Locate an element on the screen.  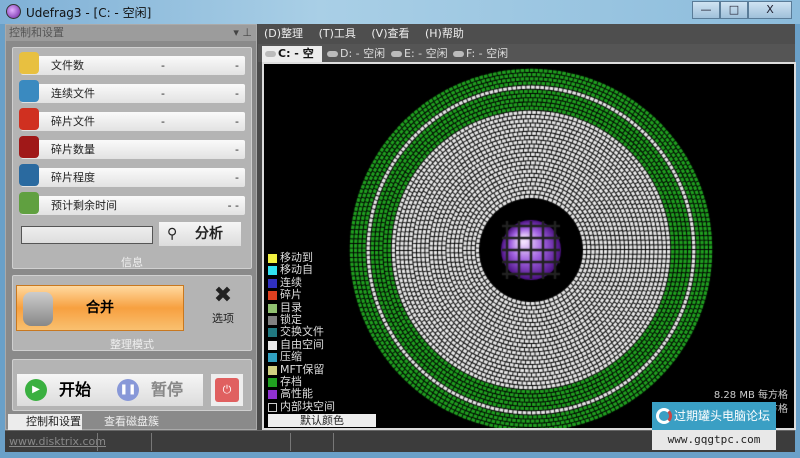
options-button: ✖ 选项 is located at coordinates (223, 304).